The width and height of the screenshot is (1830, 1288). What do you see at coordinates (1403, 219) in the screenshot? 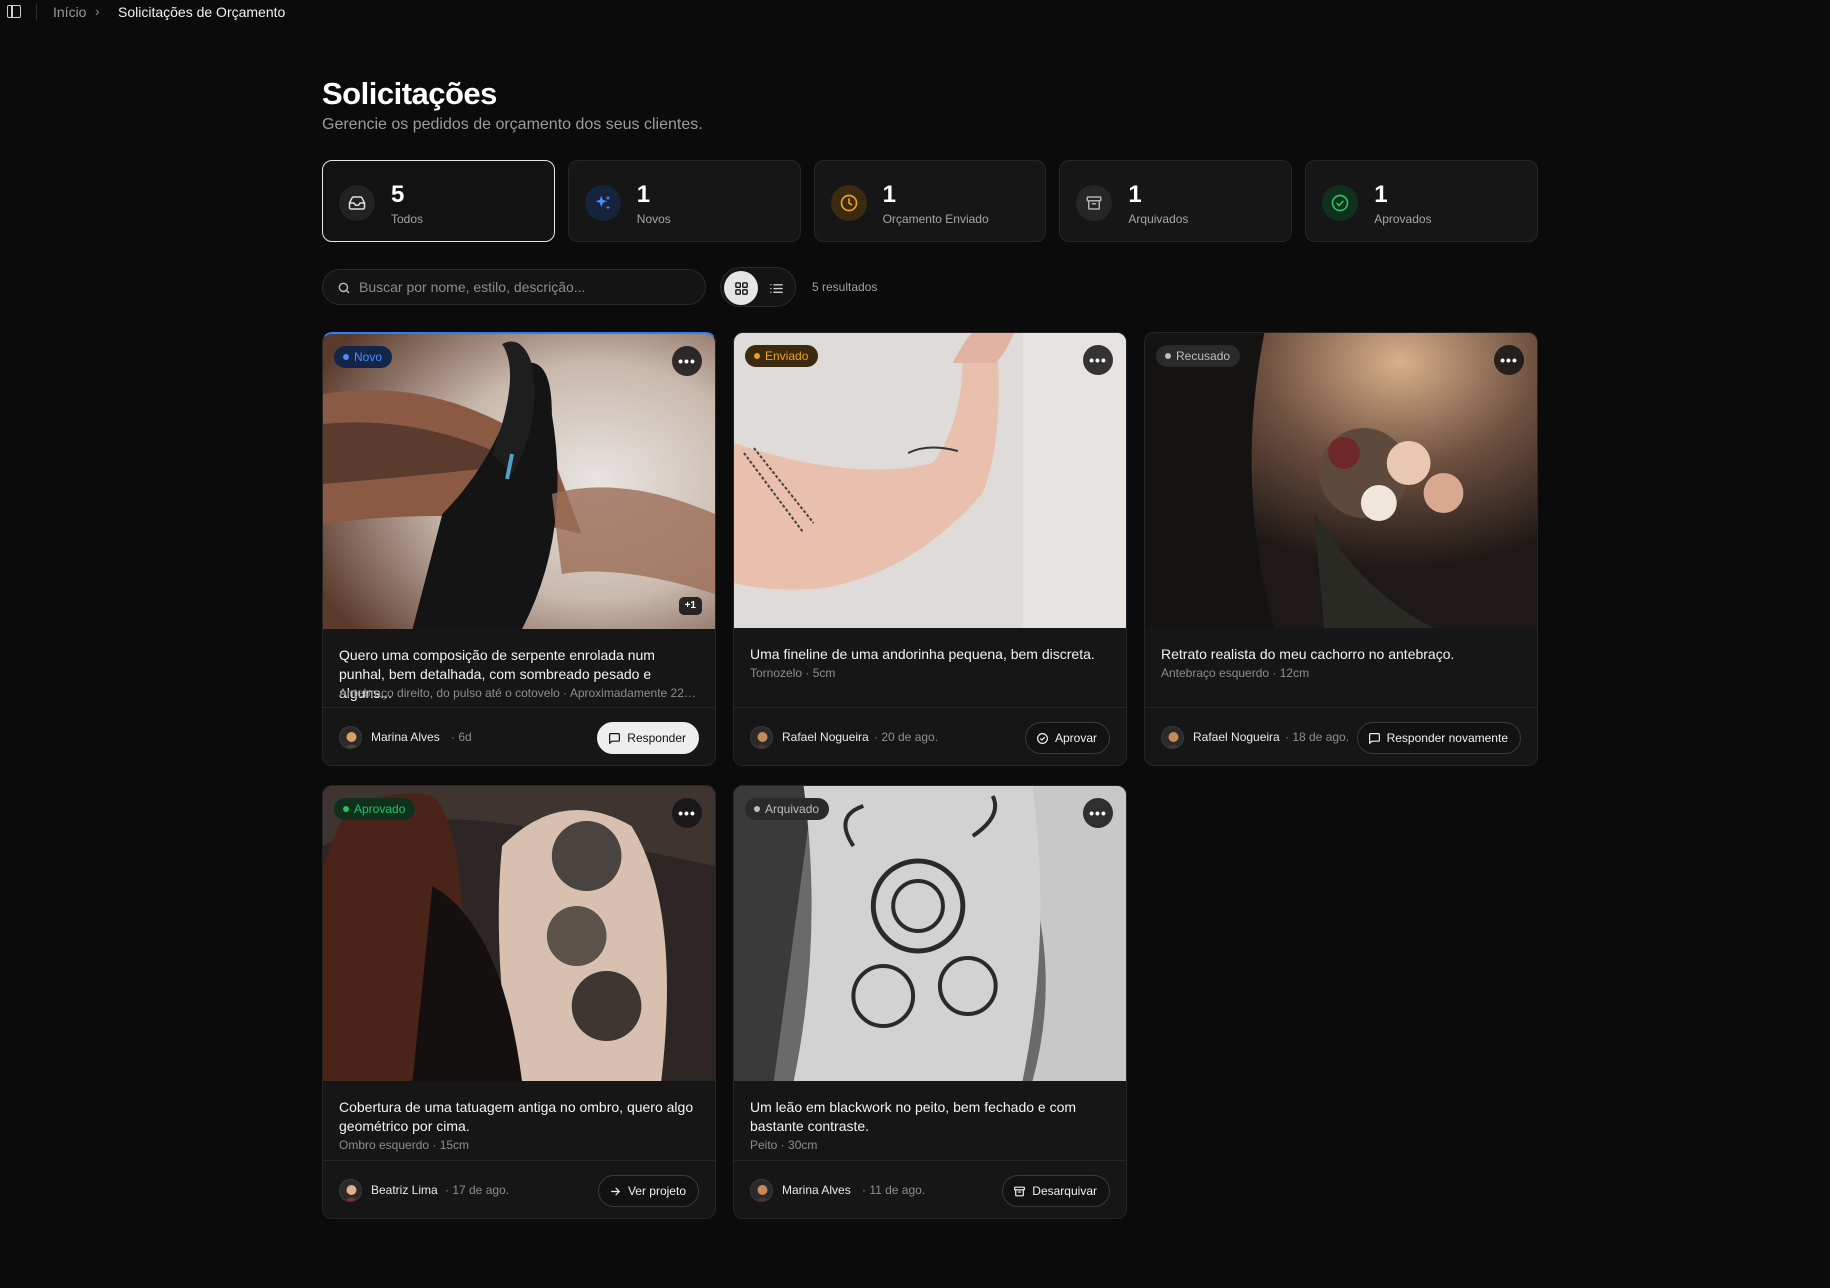
I see `stat-label: Aprovados` at bounding box center [1403, 219].